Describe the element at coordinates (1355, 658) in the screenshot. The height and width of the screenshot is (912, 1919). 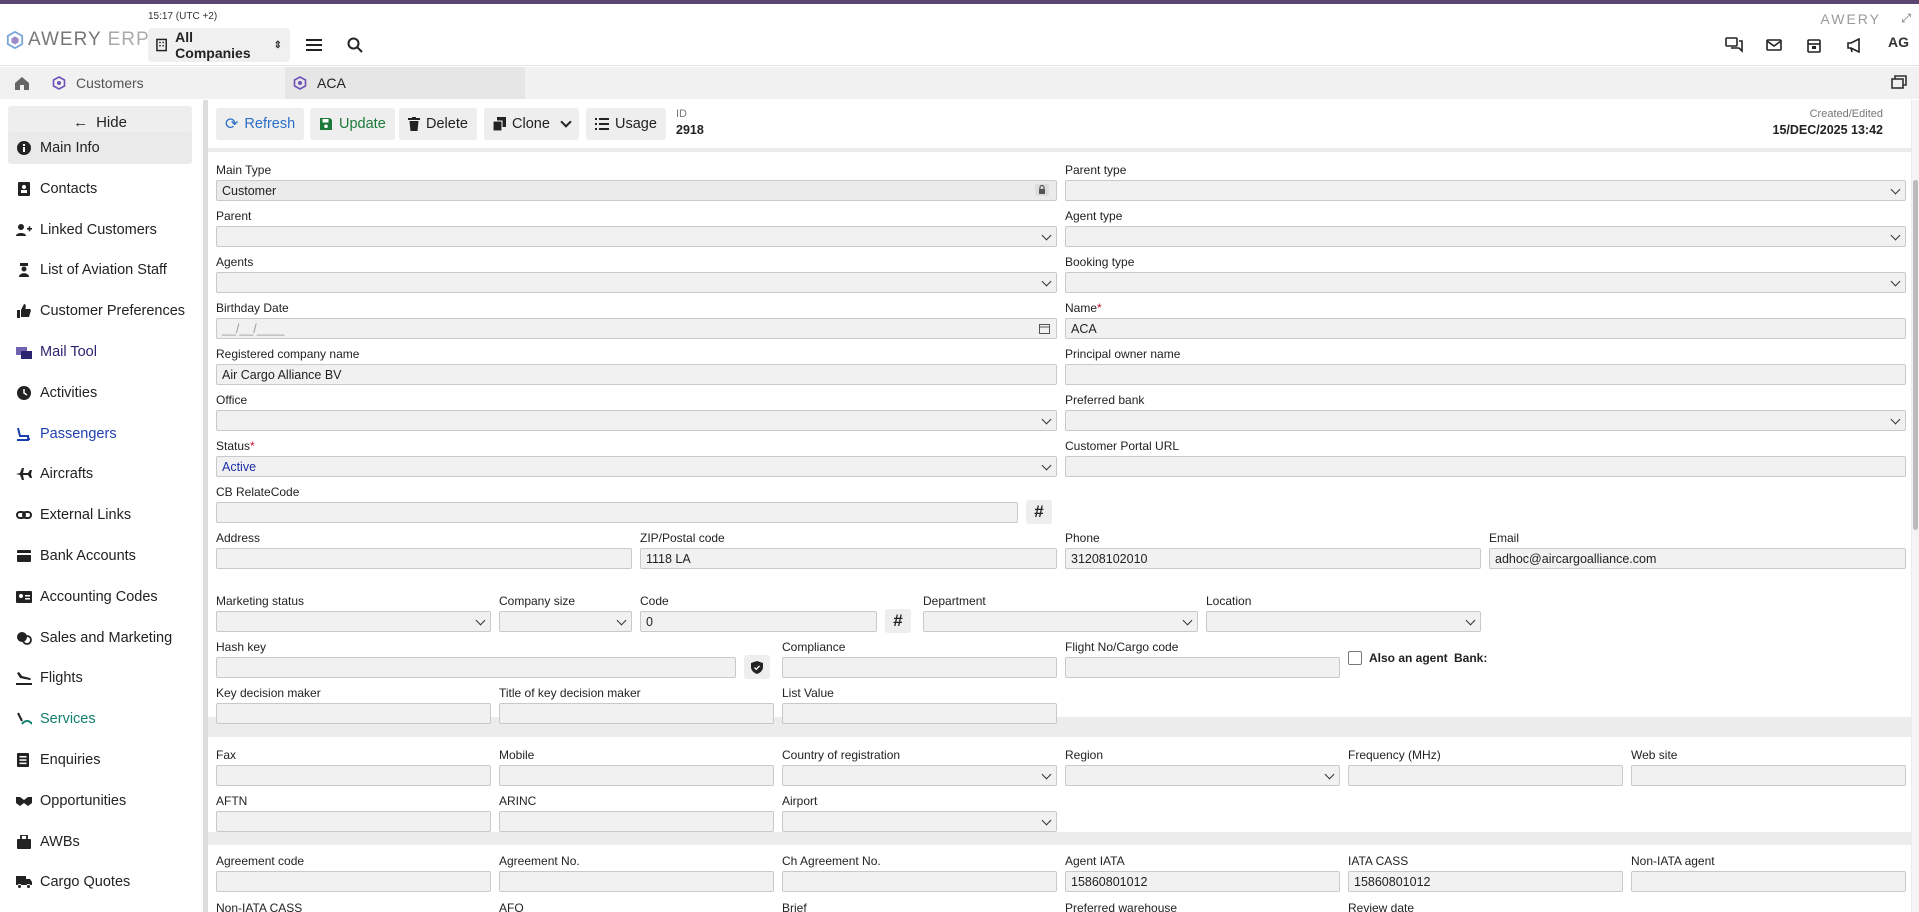
I see `also-agent-checkbox` at that location.